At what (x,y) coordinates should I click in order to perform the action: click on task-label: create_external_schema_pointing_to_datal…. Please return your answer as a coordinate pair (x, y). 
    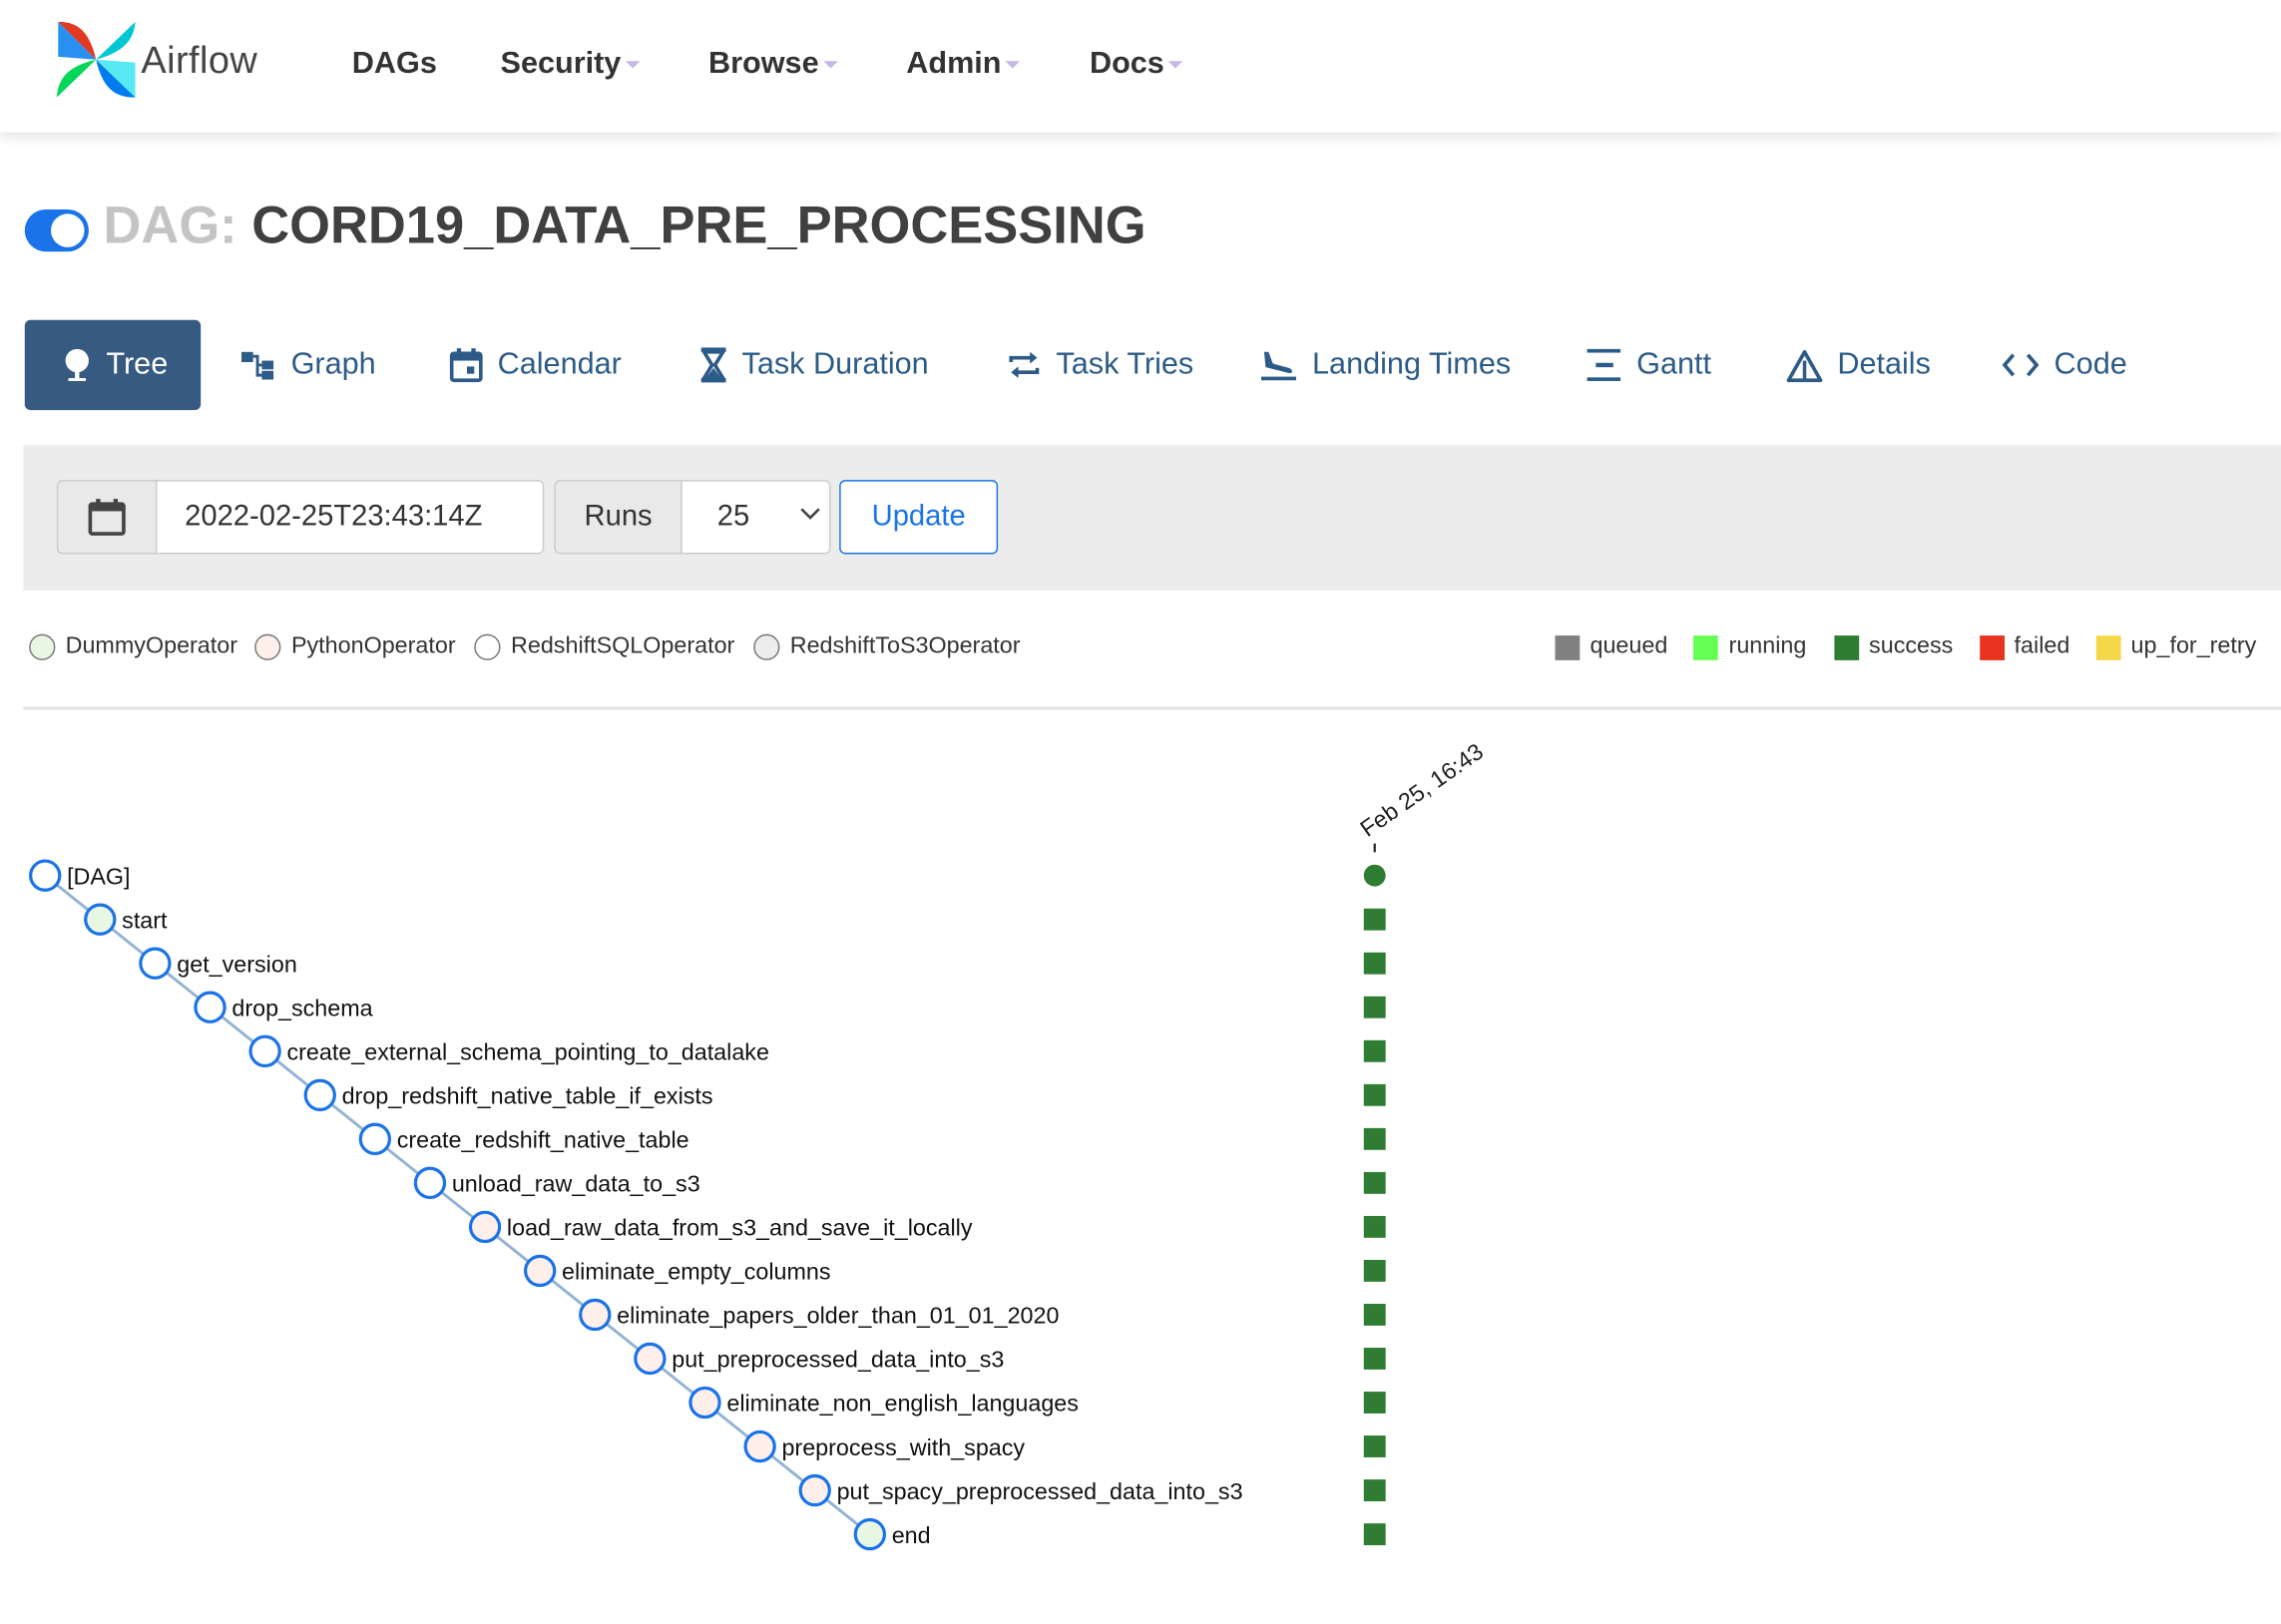
    Looking at the image, I should click on (527, 1052).